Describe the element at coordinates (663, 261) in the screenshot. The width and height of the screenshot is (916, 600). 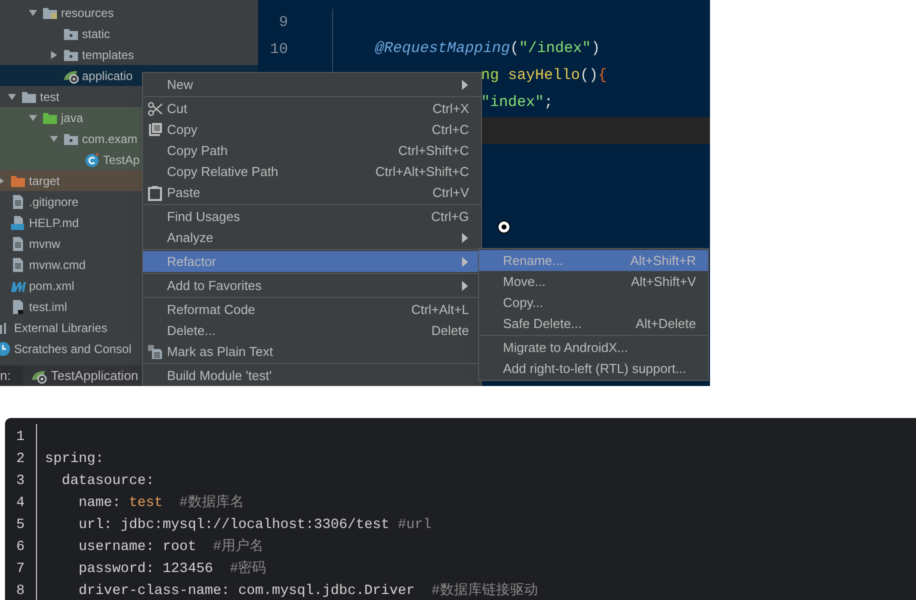
I see `shortcut-label: Alt+Shift+R` at that location.